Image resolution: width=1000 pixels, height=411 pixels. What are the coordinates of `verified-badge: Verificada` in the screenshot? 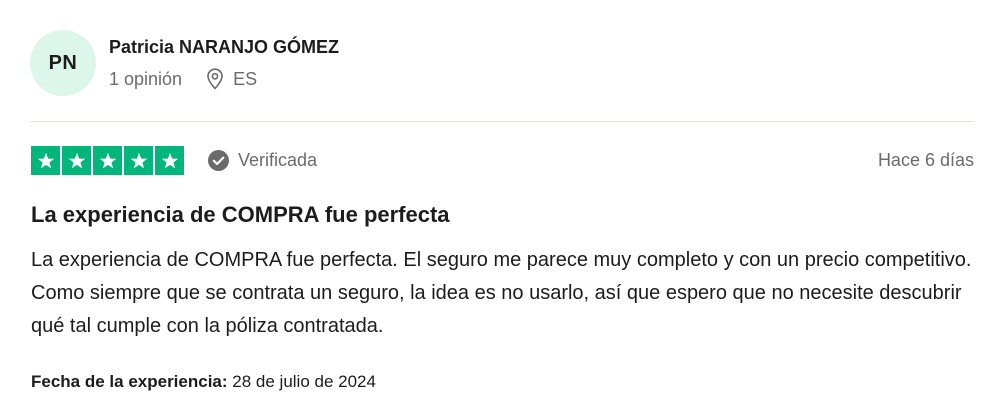 It's located at (262, 160).